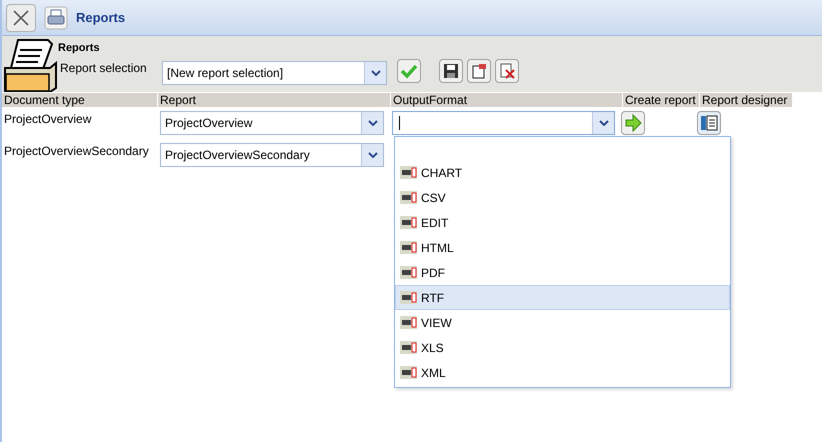 The height and width of the screenshot is (442, 822). What do you see at coordinates (274, 72) in the screenshot?
I see `report-selection-dropdown: [New report selection]` at bounding box center [274, 72].